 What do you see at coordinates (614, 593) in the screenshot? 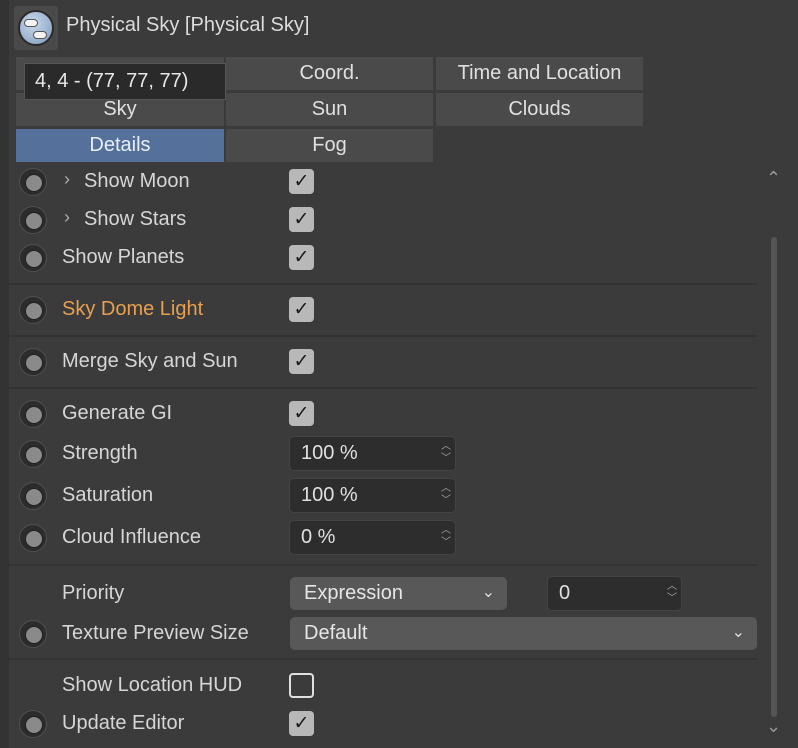
I see `priority-value-field: 0 ︿ ﹀` at bounding box center [614, 593].